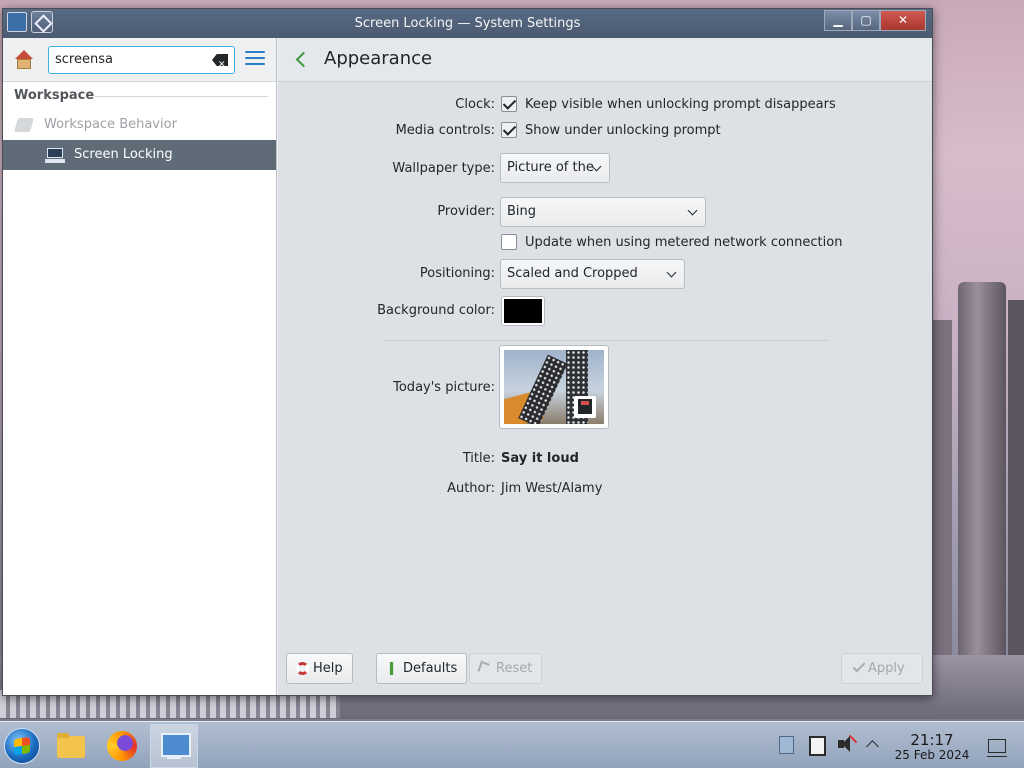 The image size is (1024, 768). I want to click on media-controls-checkbox, so click(509, 130).